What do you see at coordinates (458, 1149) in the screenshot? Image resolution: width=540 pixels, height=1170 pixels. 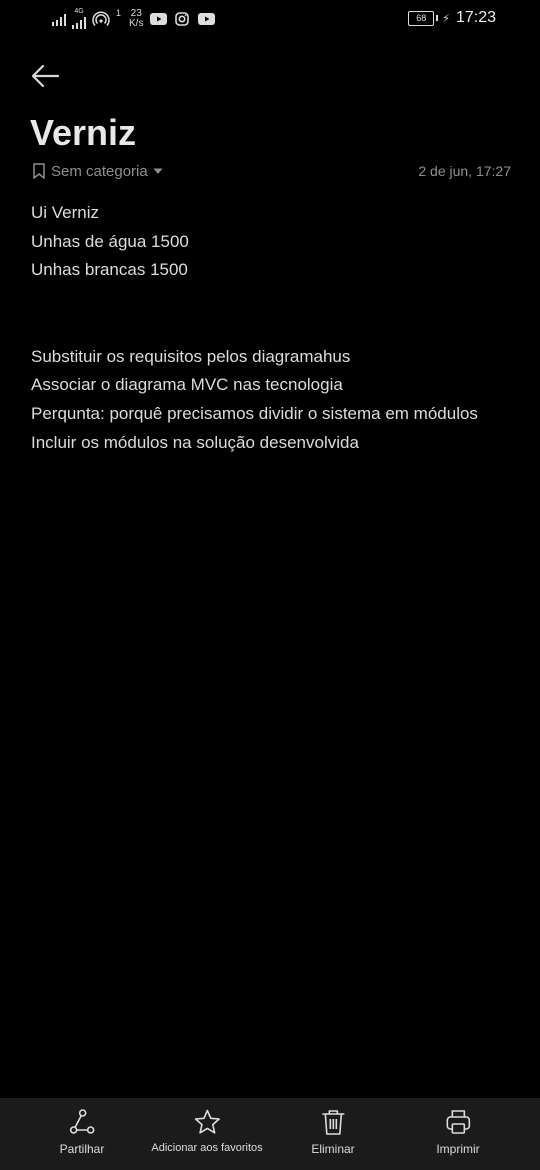 I see `print-label: Imprimir` at bounding box center [458, 1149].